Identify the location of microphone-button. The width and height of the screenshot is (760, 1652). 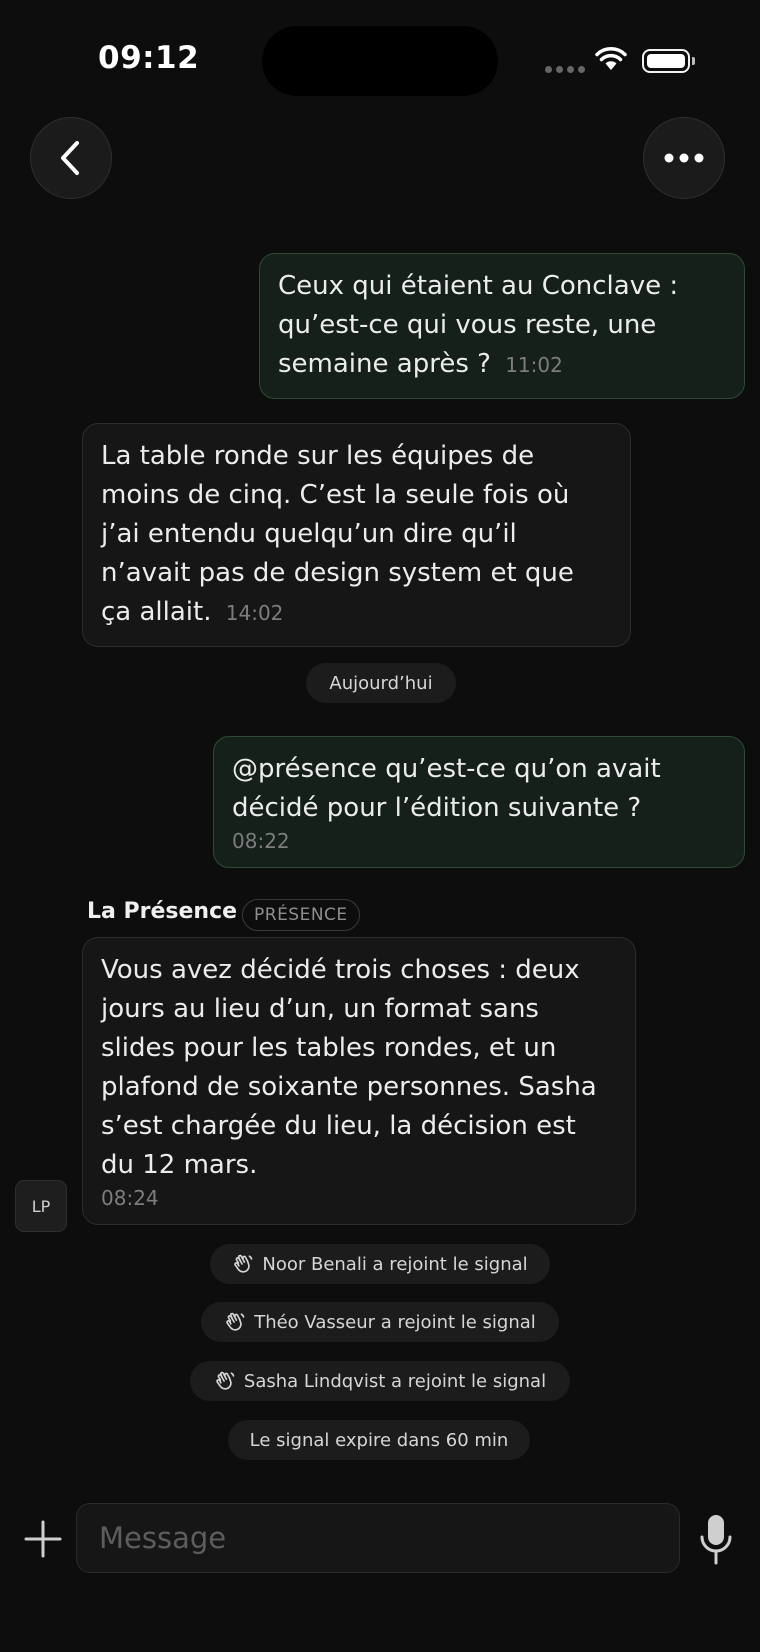
(716, 1540).